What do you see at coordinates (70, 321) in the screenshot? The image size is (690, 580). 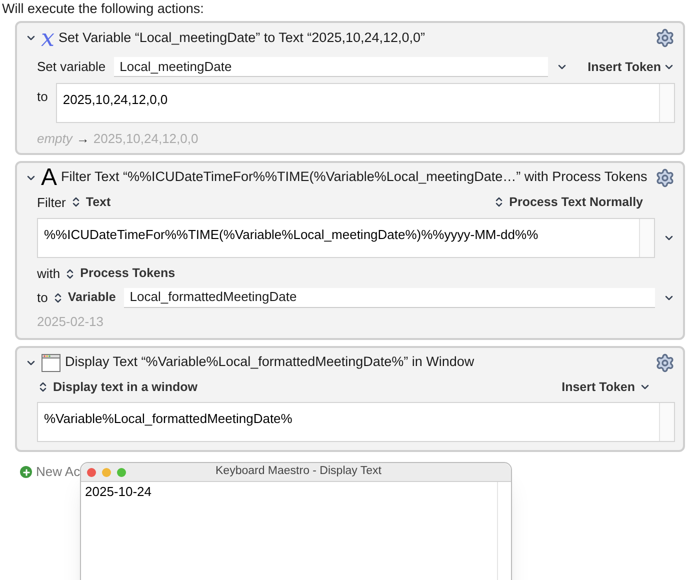 I see `result-value: 2025-02-13` at bounding box center [70, 321].